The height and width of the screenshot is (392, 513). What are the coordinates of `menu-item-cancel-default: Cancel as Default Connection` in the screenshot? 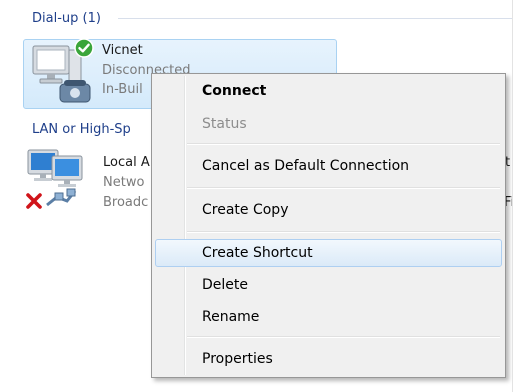 It's located at (328, 166).